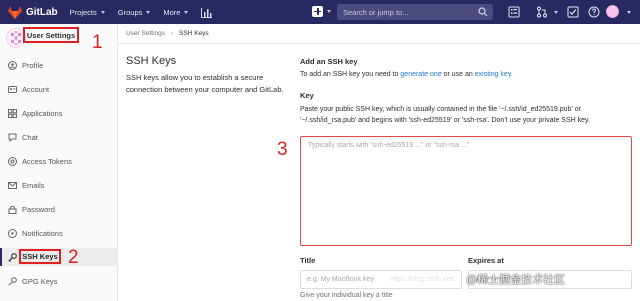  I want to click on password-icon, so click(12, 209).